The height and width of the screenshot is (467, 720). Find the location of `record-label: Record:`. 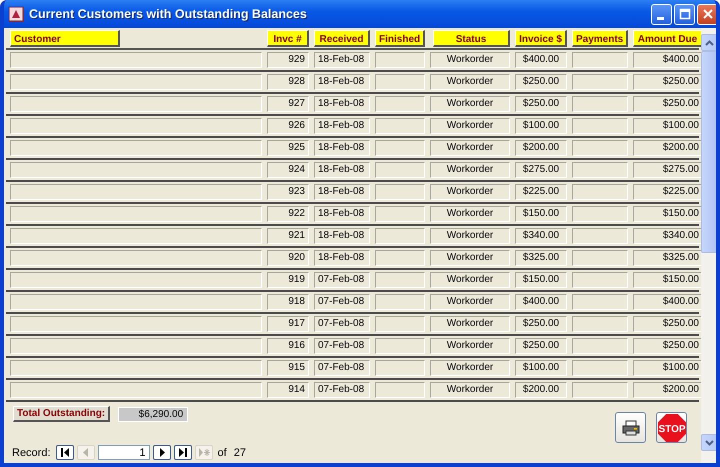

record-label: Record: is located at coordinates (31, 452).